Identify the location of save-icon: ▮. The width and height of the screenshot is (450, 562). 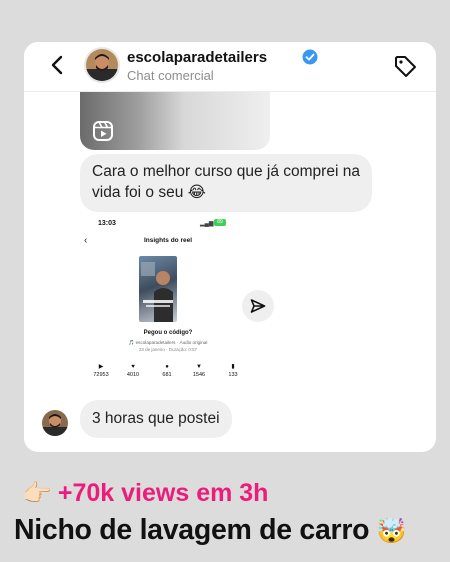
(233, 367).